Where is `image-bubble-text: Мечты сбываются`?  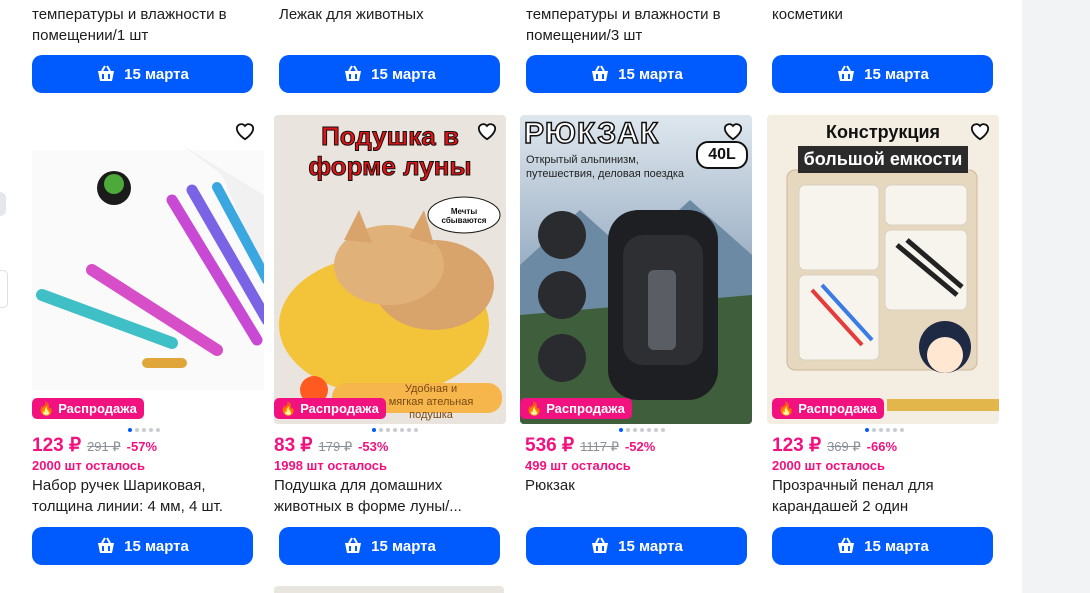 image-bubble-text: Мечты сбываются is located at coordinates (464, 216).